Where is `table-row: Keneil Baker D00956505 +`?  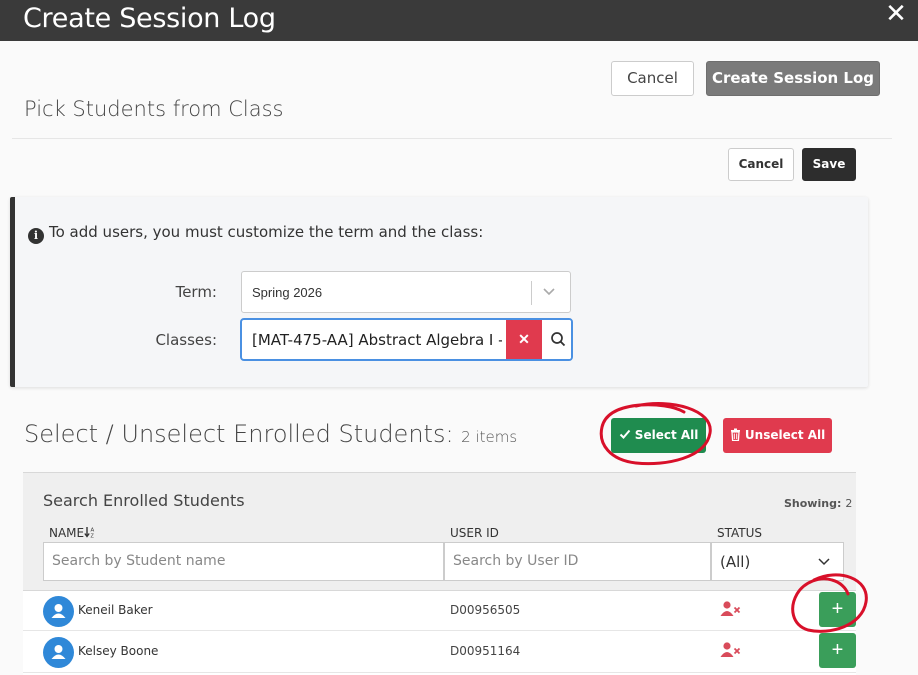 table-row: Keneil Baker D00956505 + is located at coordinates (439, 610).